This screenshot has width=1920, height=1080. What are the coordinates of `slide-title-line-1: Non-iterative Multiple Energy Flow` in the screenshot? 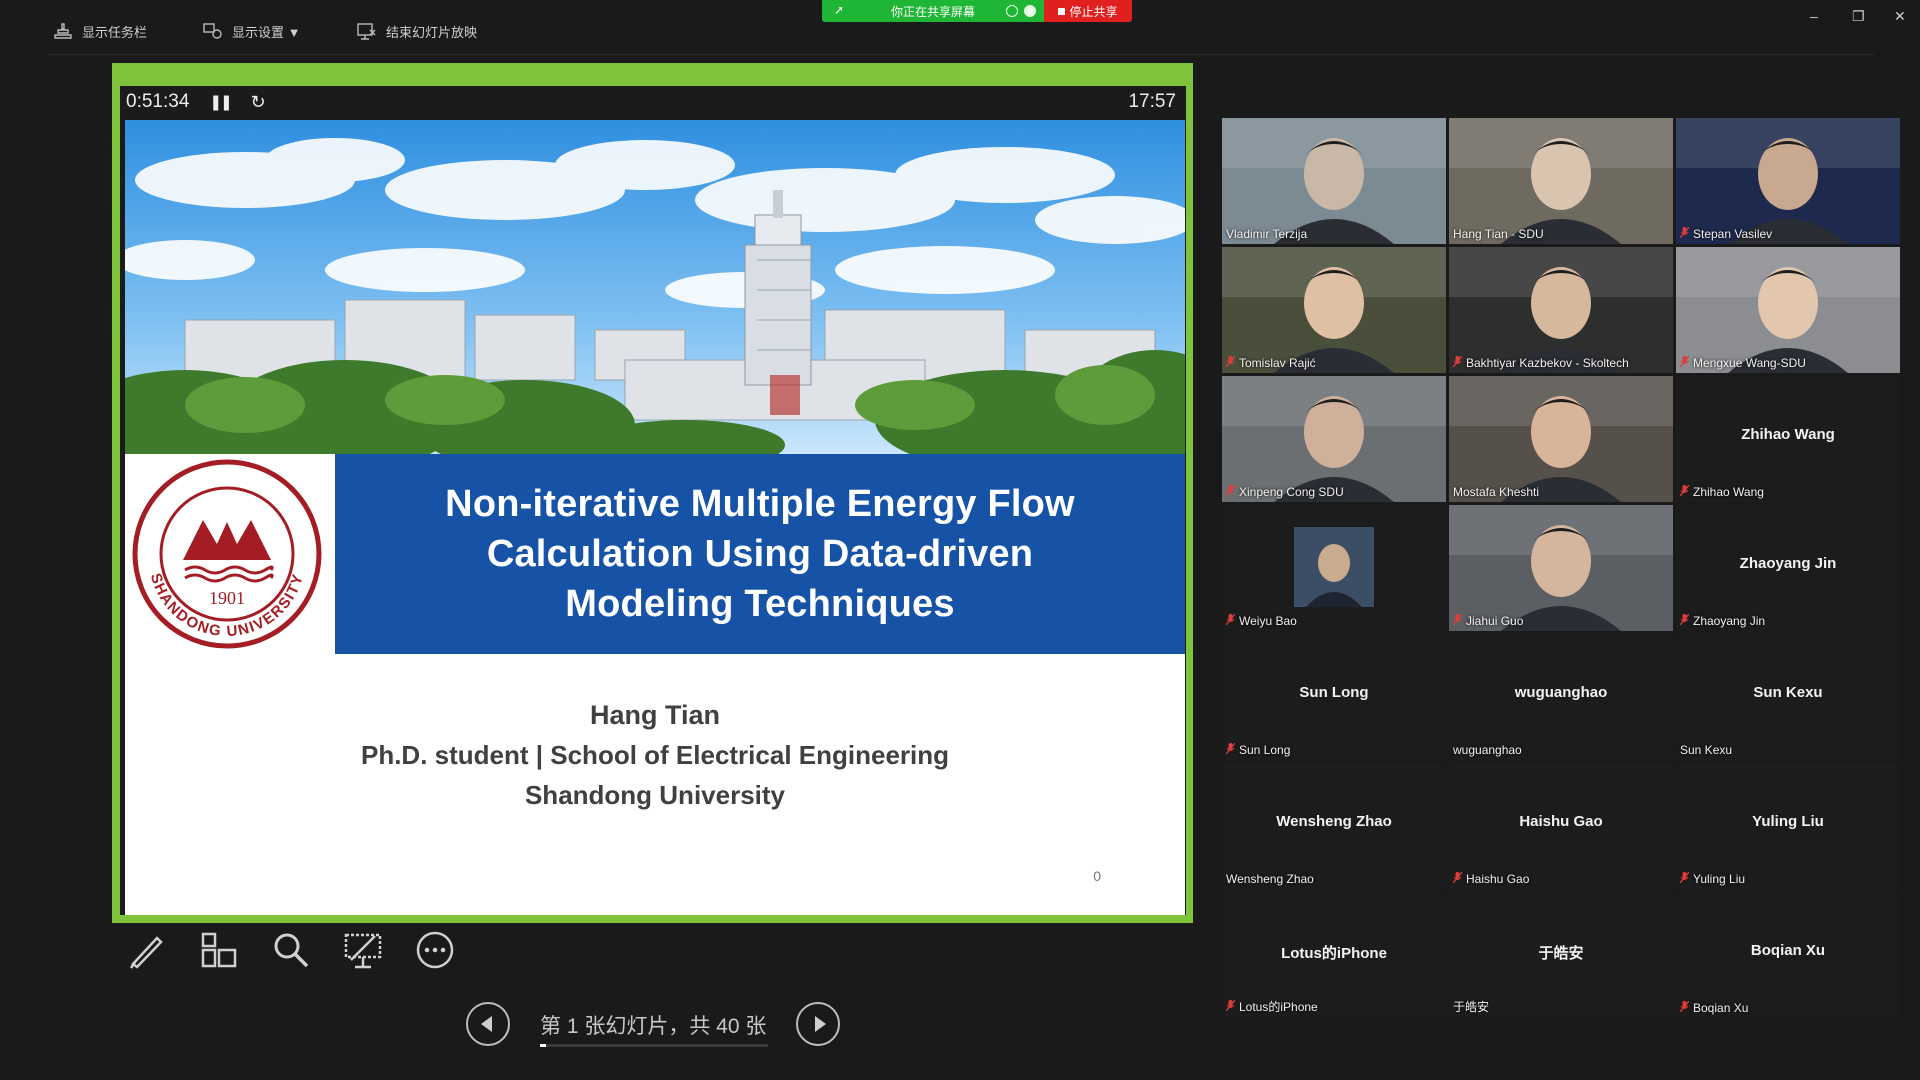 It's located at (760, 504).